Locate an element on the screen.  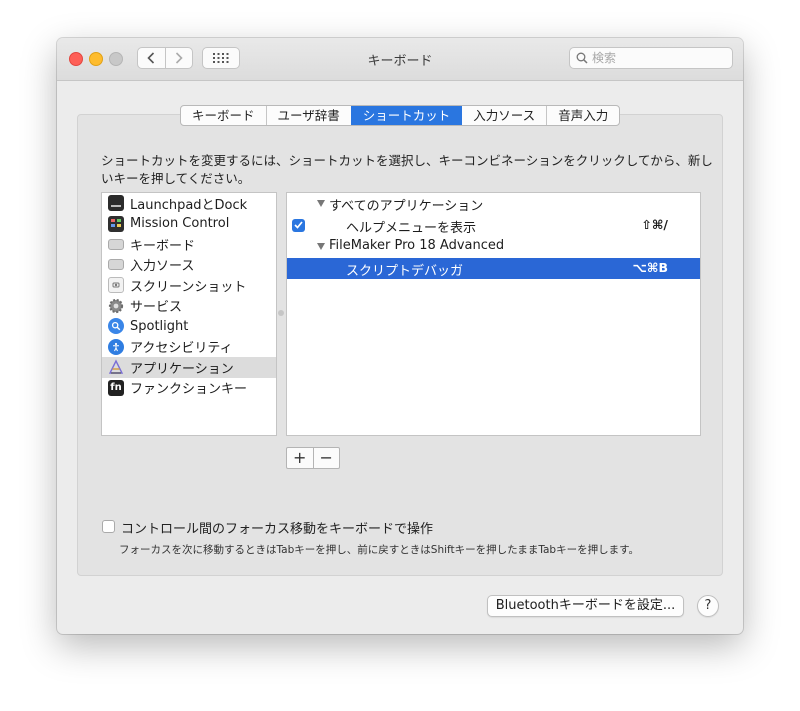
category-item-keyboard: キーボード is located at coordinates (189, 244).